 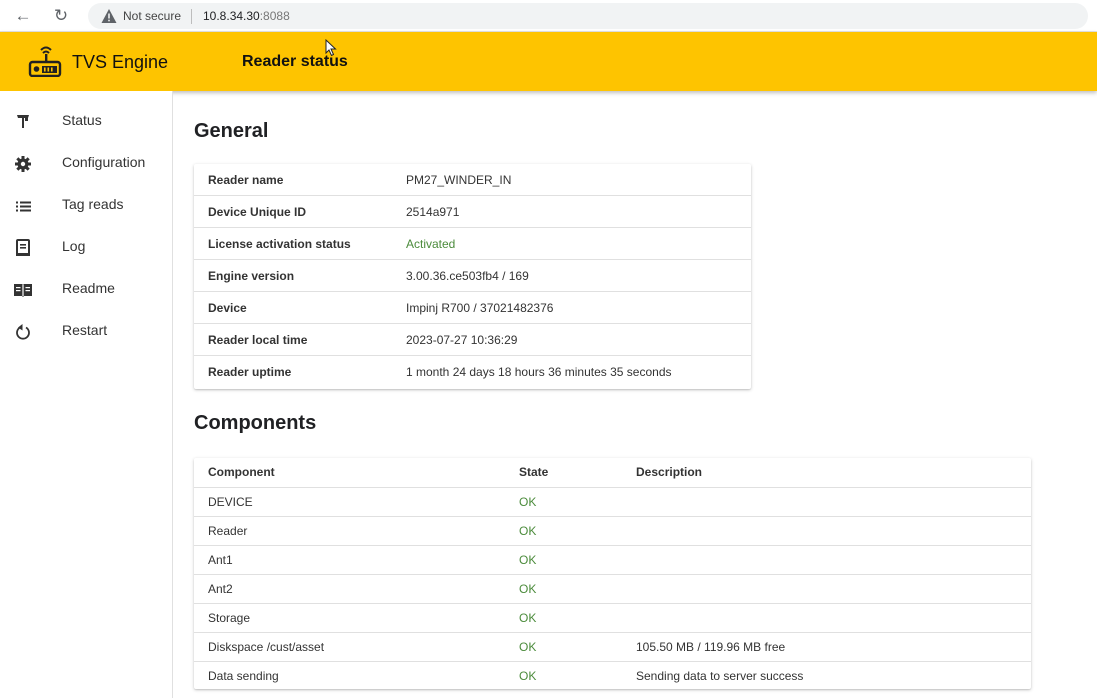 What do you see at coordinates (612, 531) in the screenshot?
I see `table-row: Reader OK` at bounding box center [612, 531].